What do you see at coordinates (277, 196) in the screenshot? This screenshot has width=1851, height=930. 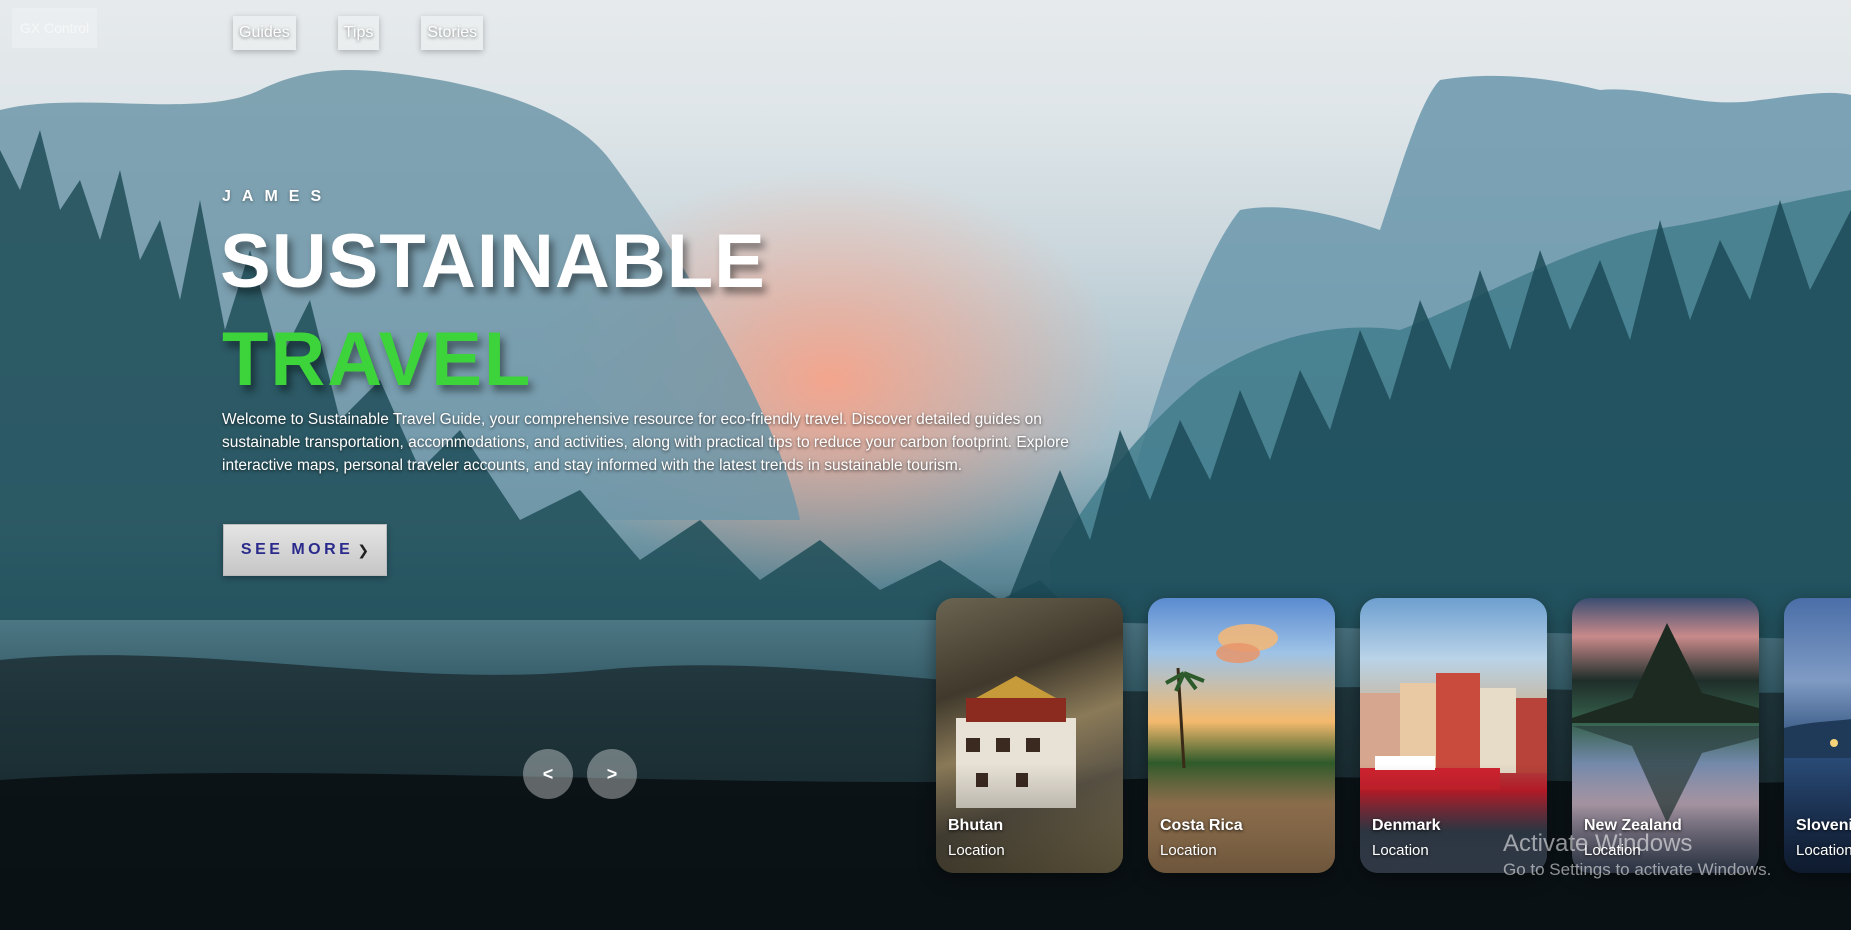 I see `hero-author: JAMES` at bounding box center [277, 196].